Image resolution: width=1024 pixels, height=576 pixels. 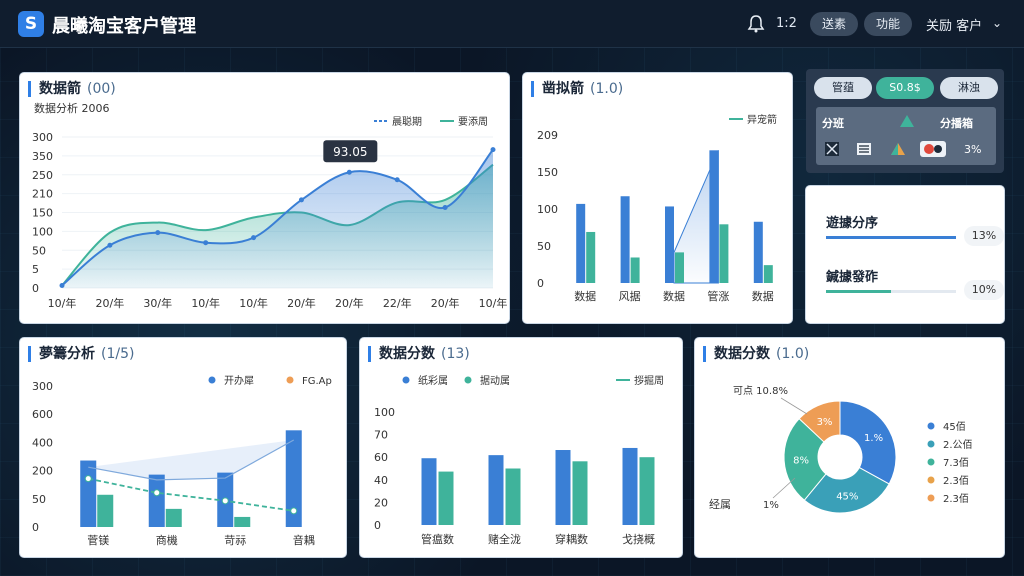 I want to click on pie-toggle-icon, so click(x=933, y=149).